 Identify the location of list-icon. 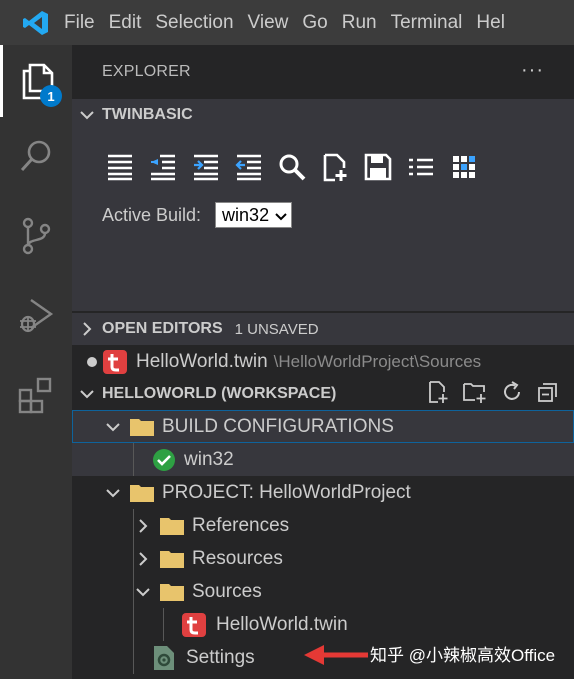
(421, 167).